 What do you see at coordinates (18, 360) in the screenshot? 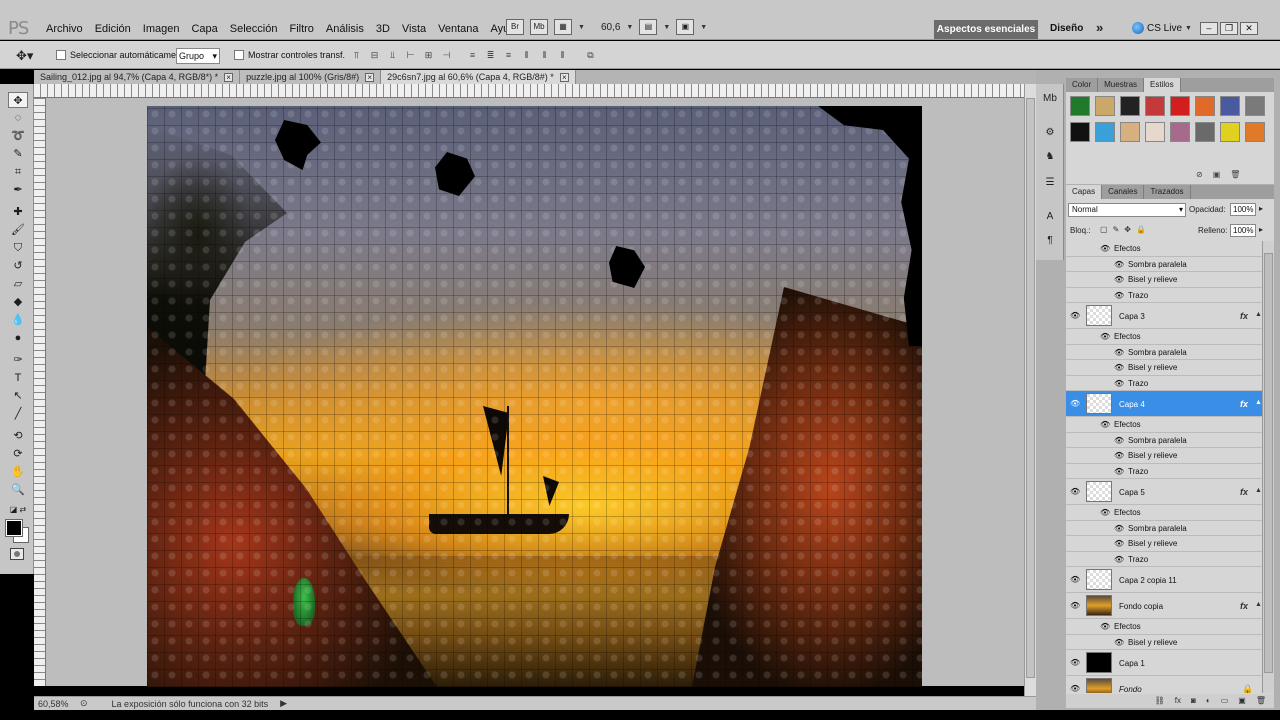
I see `pen-tool-icon: ✑` at bounding box center [18, 360].